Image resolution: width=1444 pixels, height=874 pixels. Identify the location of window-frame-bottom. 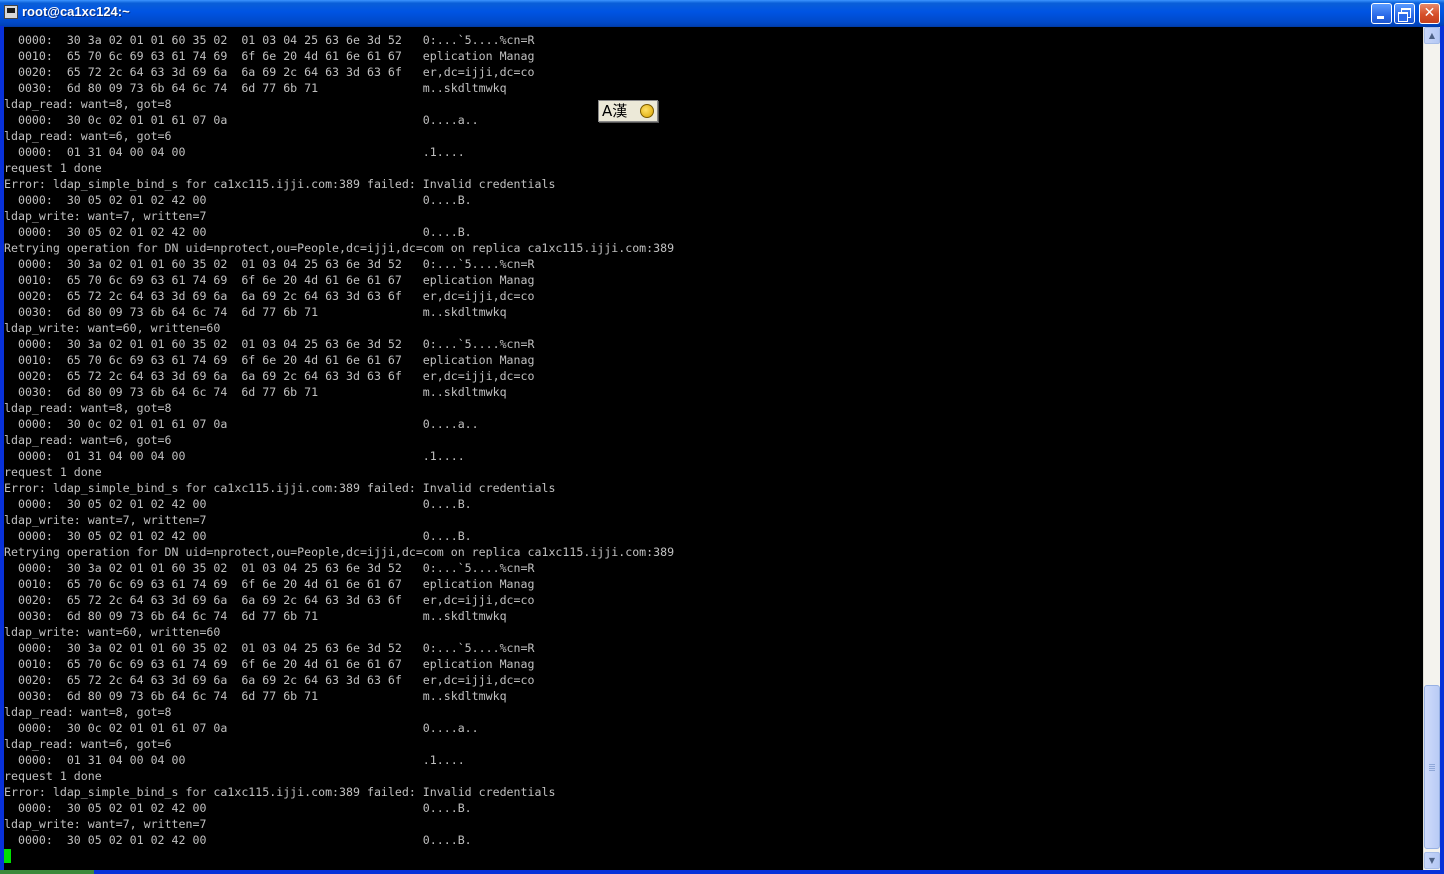
(722, 872).